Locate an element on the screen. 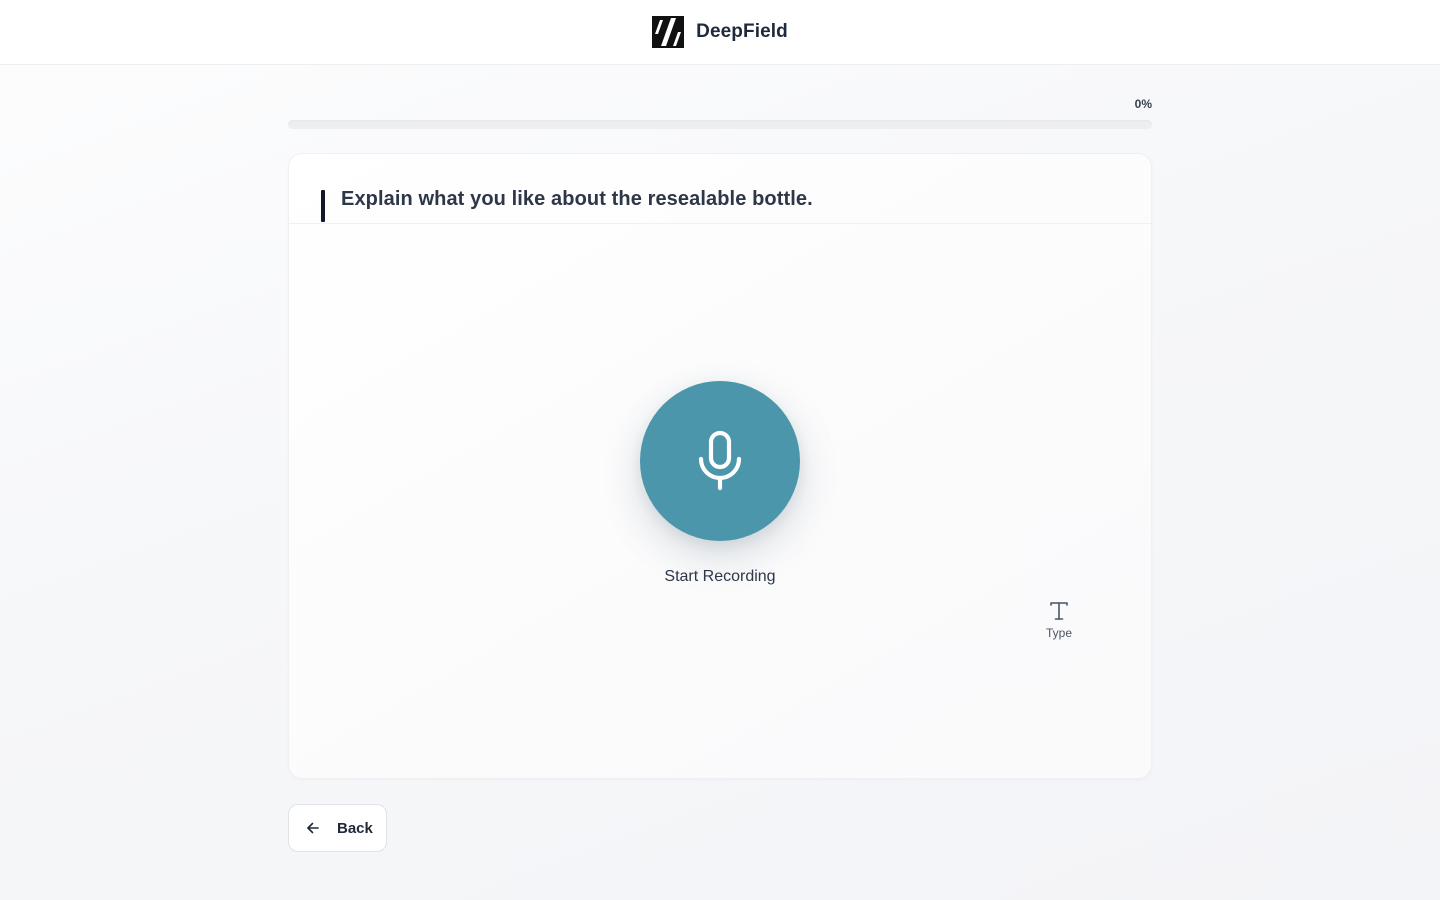 The height and width of the screenshot is (900, 1440). start-recording-button is located at coordinates (720, 461).